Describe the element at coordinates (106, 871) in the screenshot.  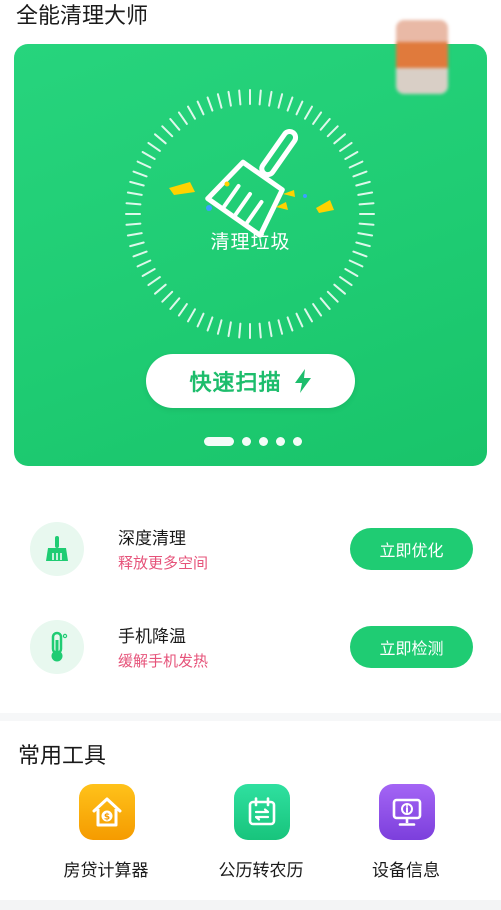
I see `tool-label: 房贷计算器` at that location.